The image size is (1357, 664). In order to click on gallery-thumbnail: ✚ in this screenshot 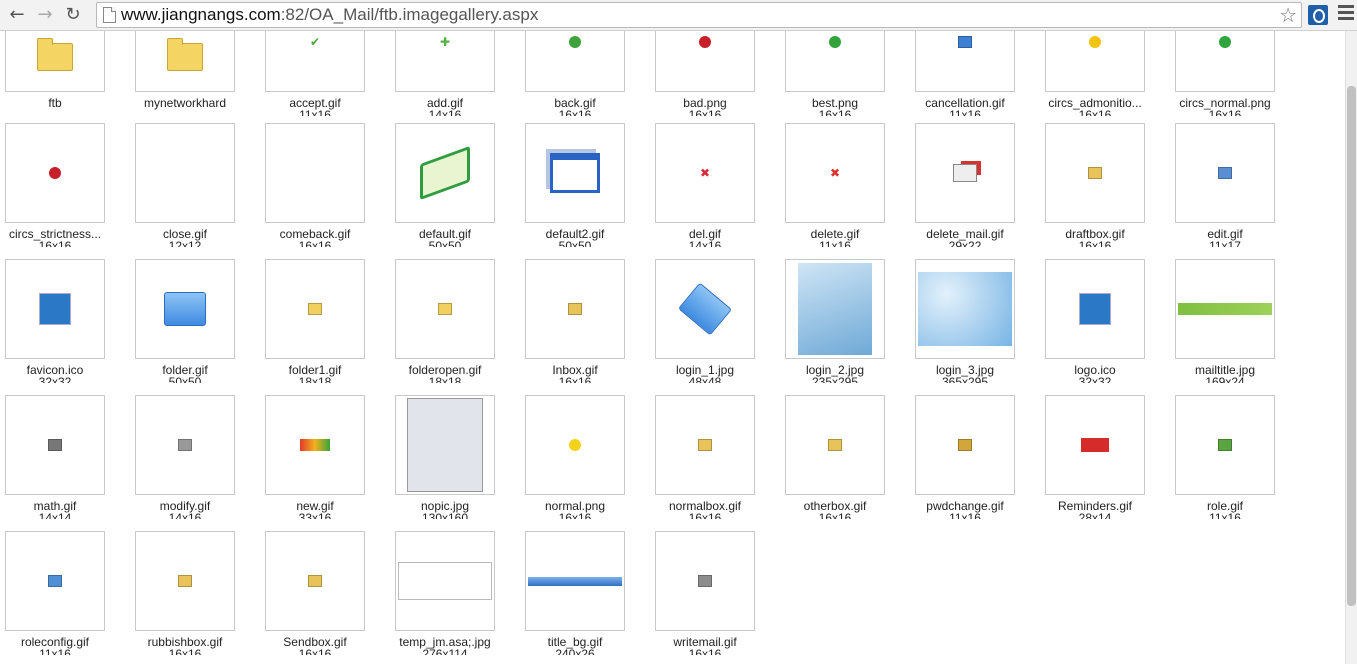, I will do `click(445, 61)`.